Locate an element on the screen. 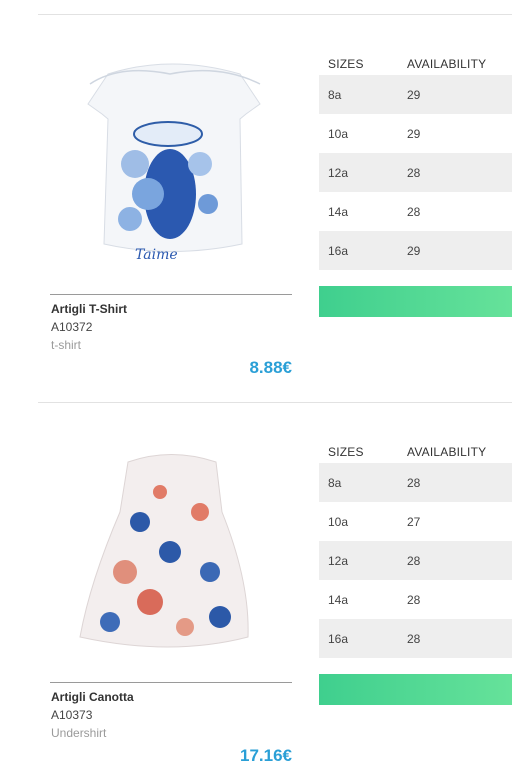 This screenshot has width=512, height=770. table-row: 8a 28 is located at coordinates (415, 482).